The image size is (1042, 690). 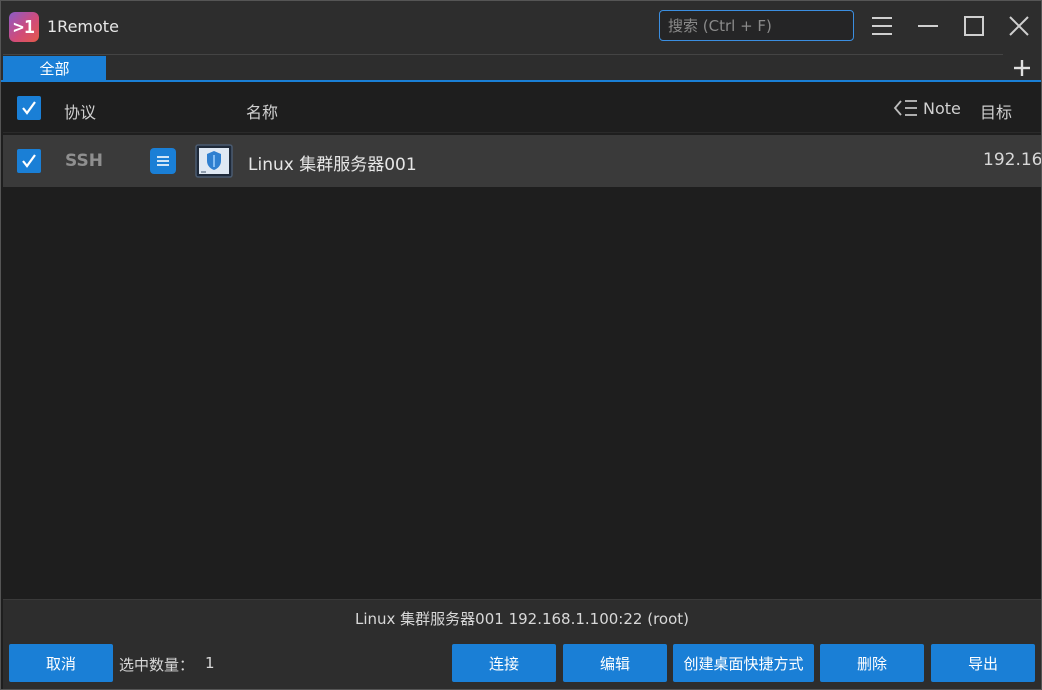 What do you see at coordinates (504, 663) in the screenshot?
I see `connect-button: 连接` at bounding box center [504, 663].